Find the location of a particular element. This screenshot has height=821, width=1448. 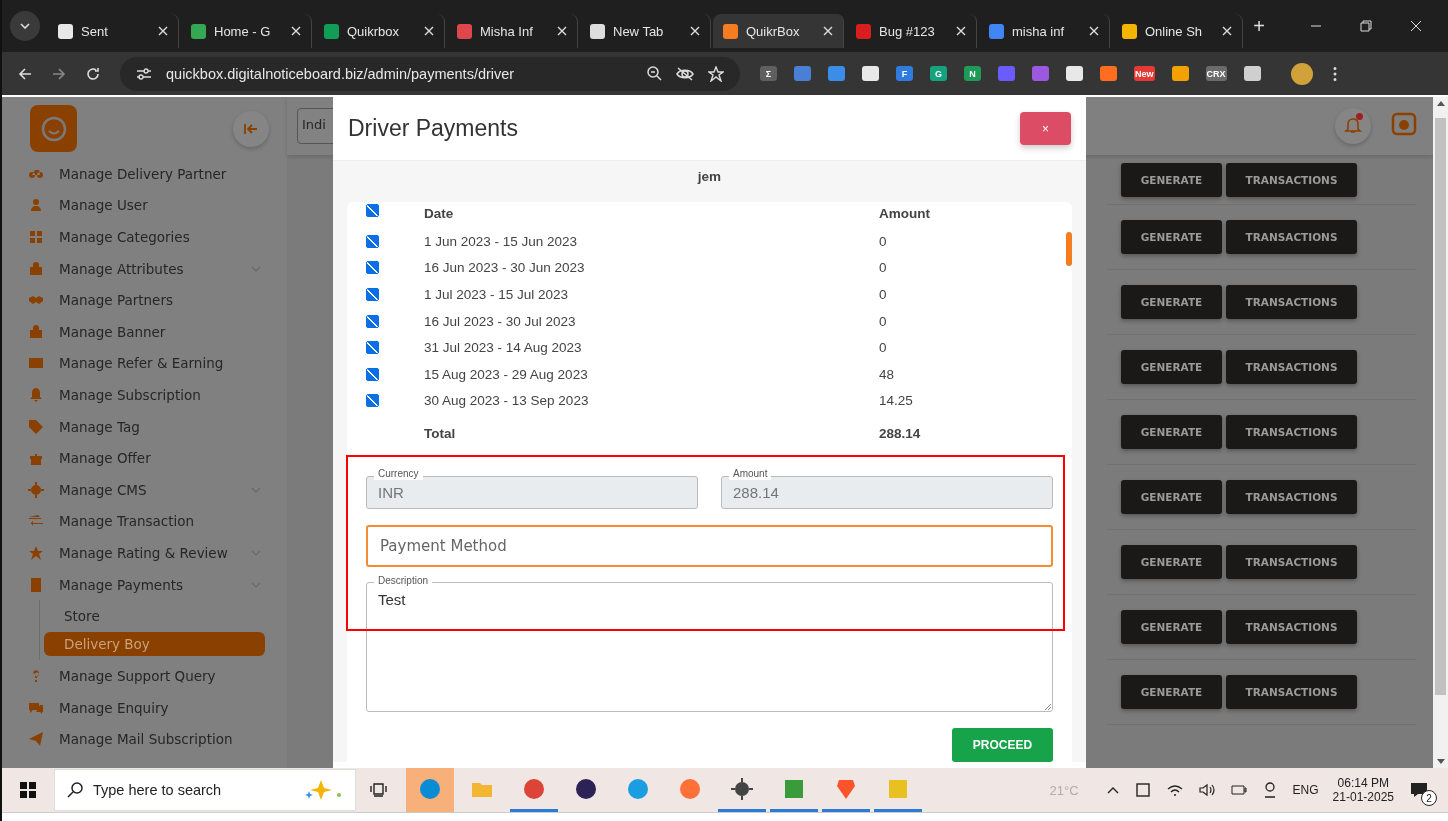

sidebar-item: Manage Offer is located at coordinates (144, 458).